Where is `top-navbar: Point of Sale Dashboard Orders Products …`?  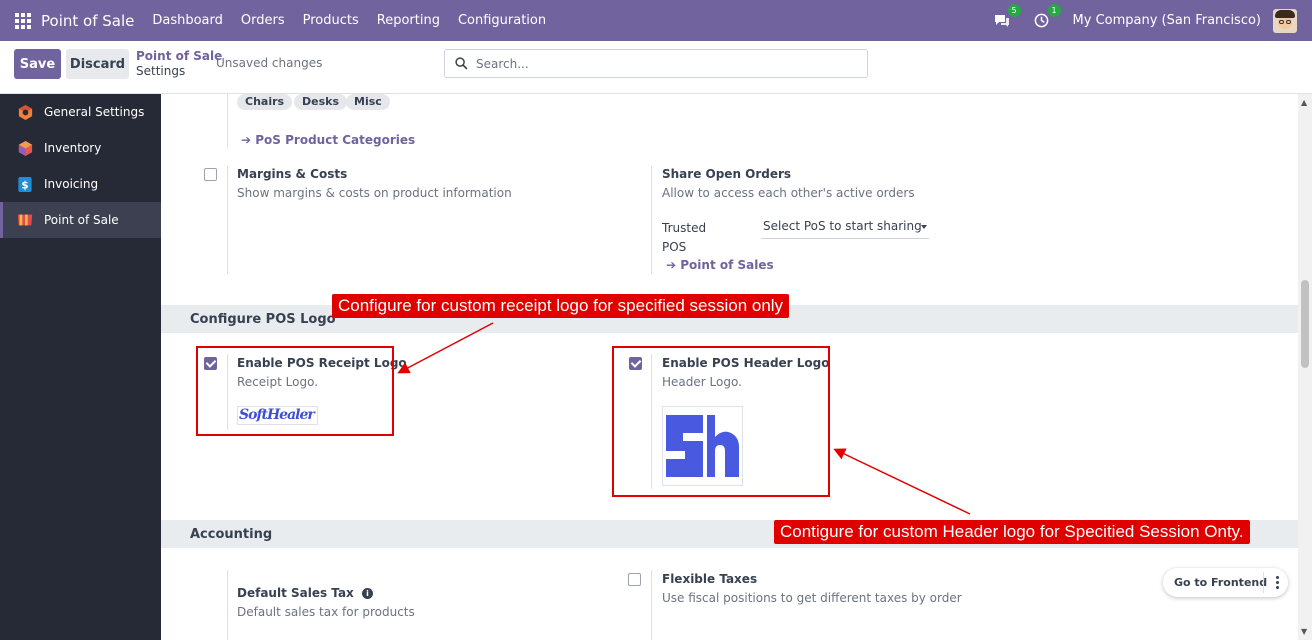 top-navbar: Point of Sale Dashboard Orders Products … is located at coordinates (656, 20).